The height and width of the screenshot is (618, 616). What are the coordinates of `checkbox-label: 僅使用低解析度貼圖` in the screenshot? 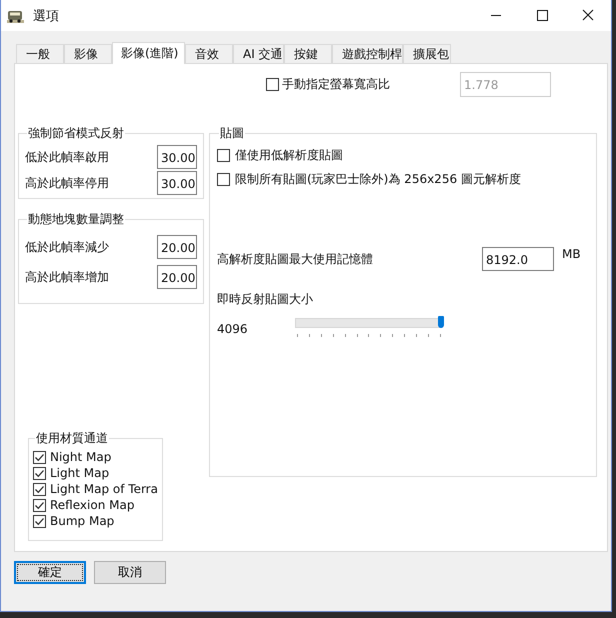 It's located at (289, 155).